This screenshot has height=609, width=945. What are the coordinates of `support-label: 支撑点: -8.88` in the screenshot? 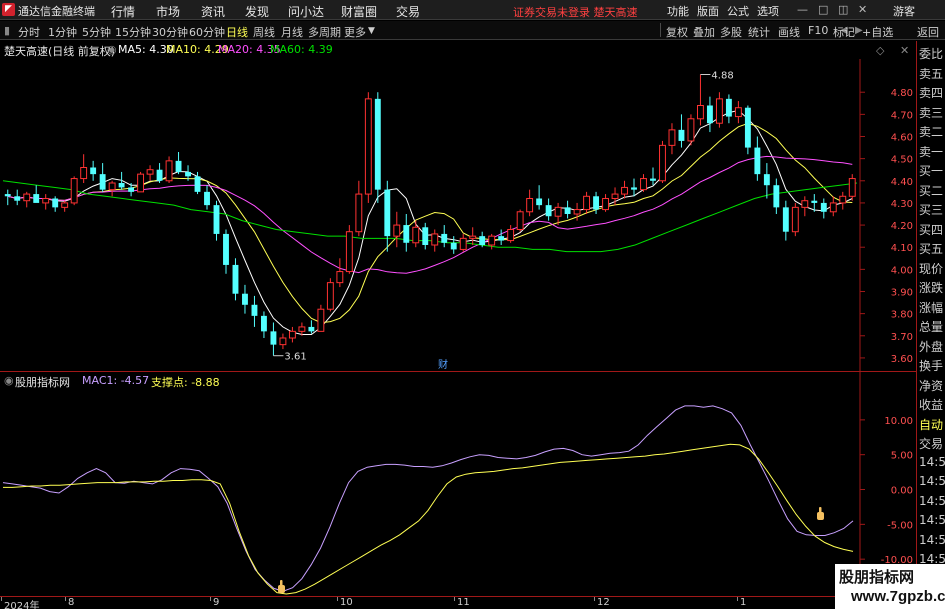 It's located at (185, 382).